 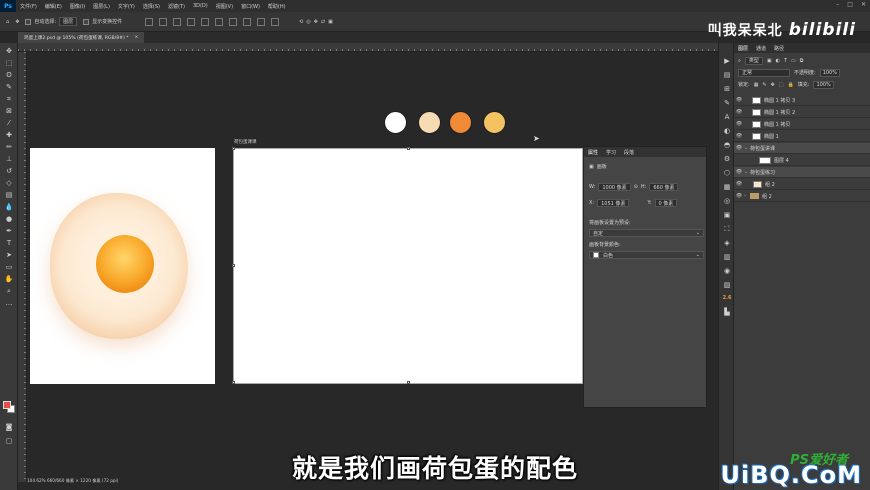 I want to click on tab-properties: 属性, so click(x=593, y=152).